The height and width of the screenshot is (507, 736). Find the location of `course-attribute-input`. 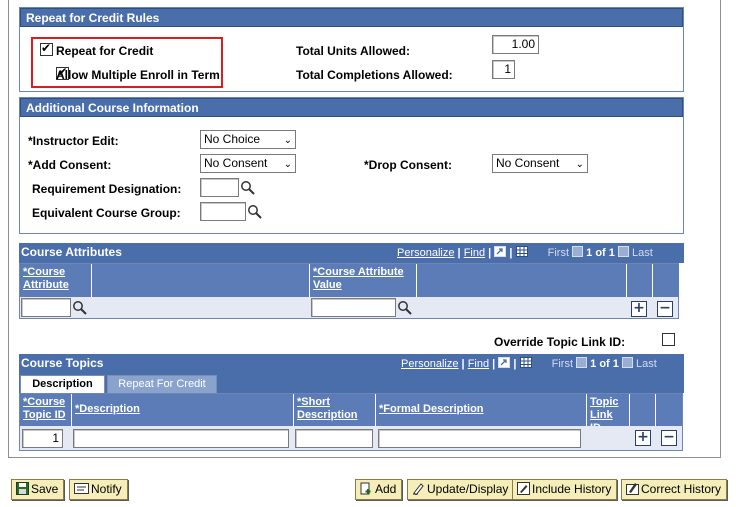

course-attribute-input is located at coordinates (46, 307).